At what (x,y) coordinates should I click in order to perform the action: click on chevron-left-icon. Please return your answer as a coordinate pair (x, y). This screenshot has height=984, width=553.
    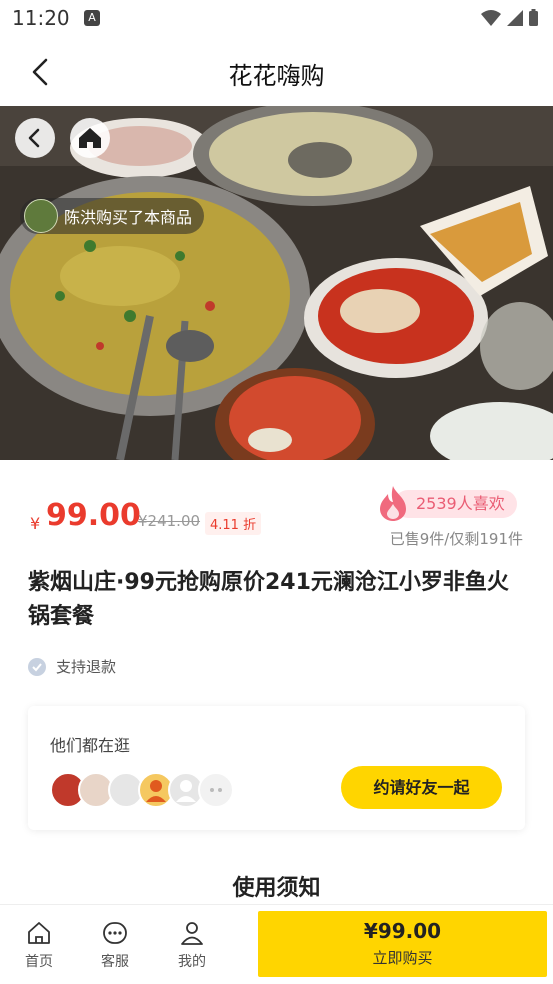
    Looking at the image, I should click on (34, 138).